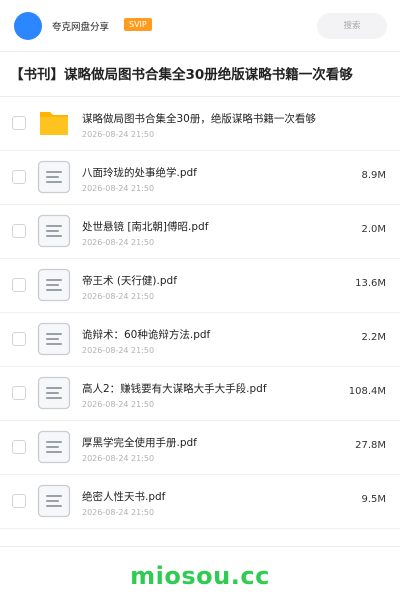 Image resolution: width=400 pixels, height=600 pixels. What do you see at coordinates (212, 496) in the screenshot?
I see `file-name: 绝密人性天书.pdf` at bounding box center [212, 496].